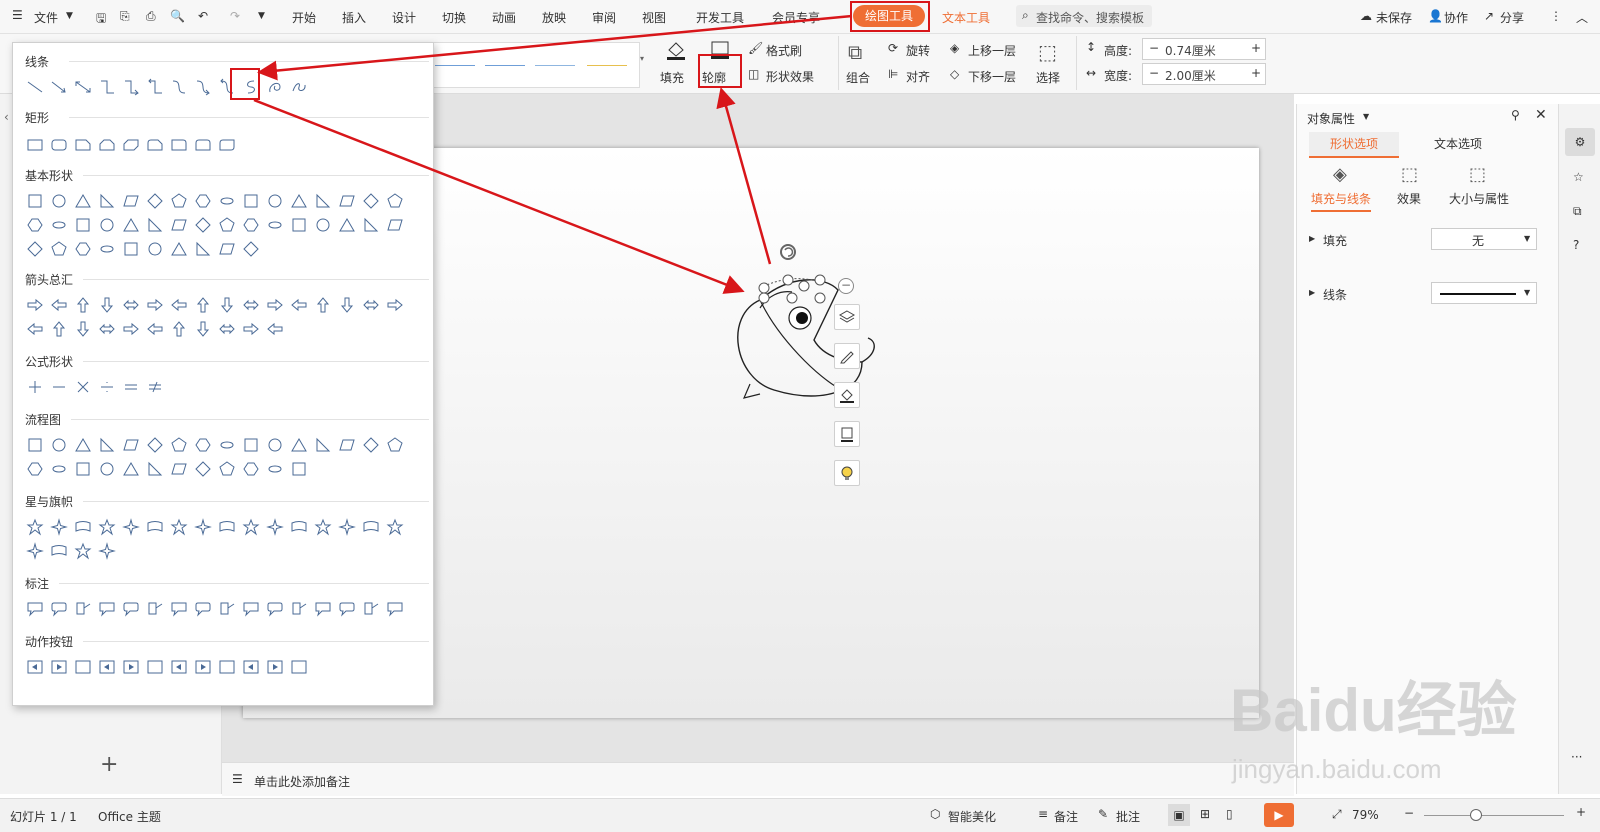 The image size is (1600, 832). Describe the element at coordinates (642, 58) in the screenshot. I see `gallery-expand-icon: ▾` at that location.